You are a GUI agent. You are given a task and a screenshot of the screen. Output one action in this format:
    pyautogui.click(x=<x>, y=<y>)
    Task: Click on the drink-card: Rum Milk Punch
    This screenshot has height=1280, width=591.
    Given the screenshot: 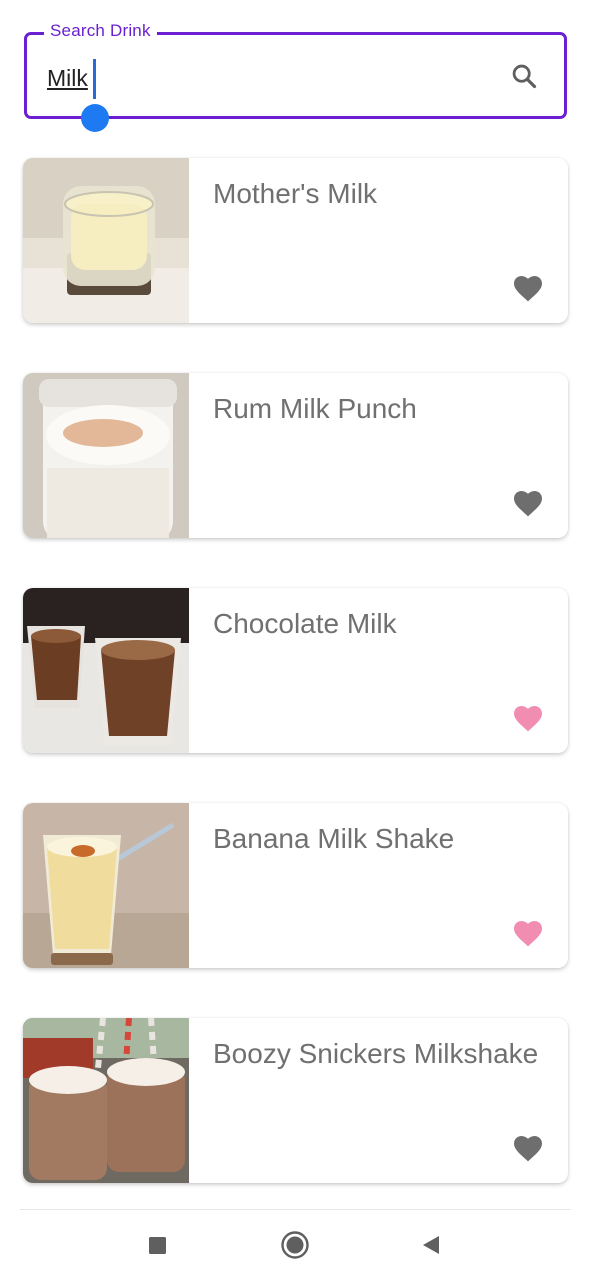 What is the action you would take?
    pyautogui.click(x=295, y=455)
    